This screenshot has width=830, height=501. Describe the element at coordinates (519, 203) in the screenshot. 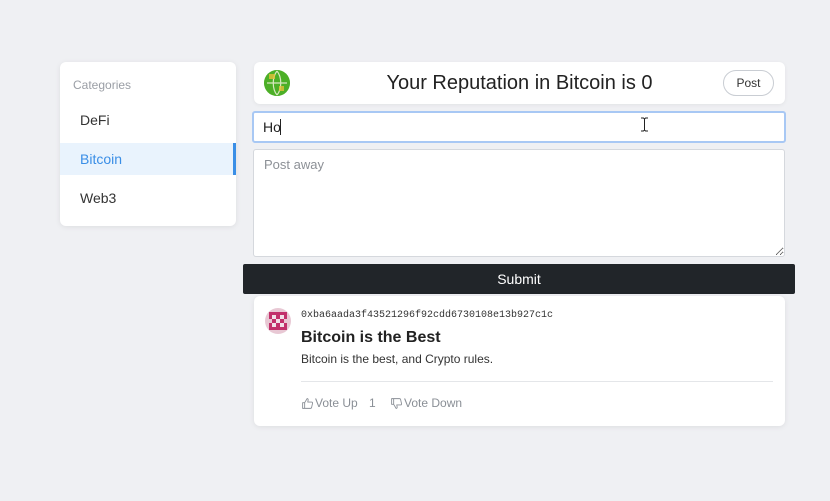

I see `post-body-textarea` at that location.